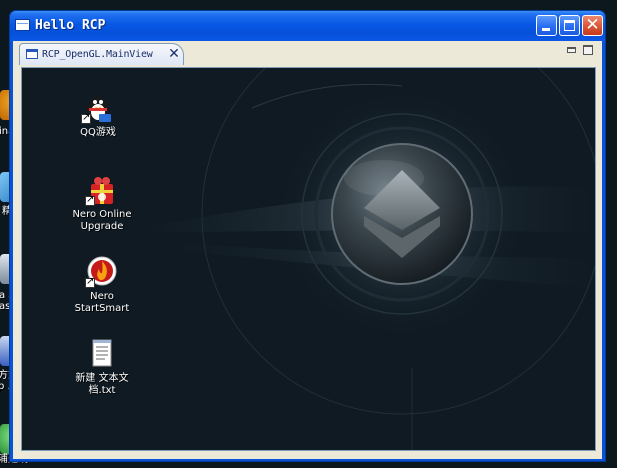 The height and width of the screenshot is (468, 617). Describe the element at coordinates (546, 29) in the screenshot. I see `minimize-icon` at that location.